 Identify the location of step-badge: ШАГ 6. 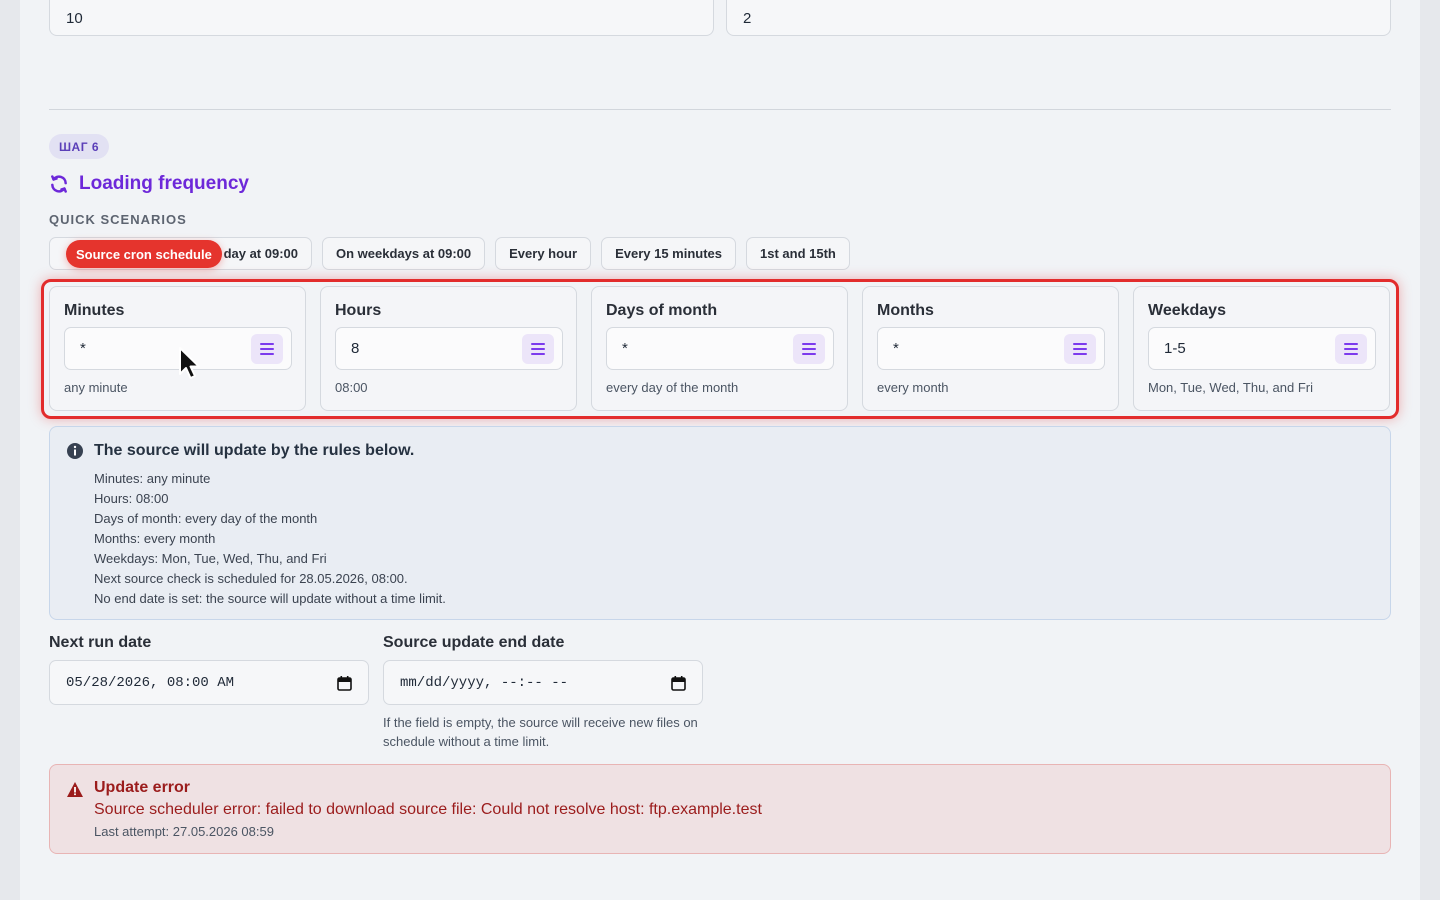
(79, 146).